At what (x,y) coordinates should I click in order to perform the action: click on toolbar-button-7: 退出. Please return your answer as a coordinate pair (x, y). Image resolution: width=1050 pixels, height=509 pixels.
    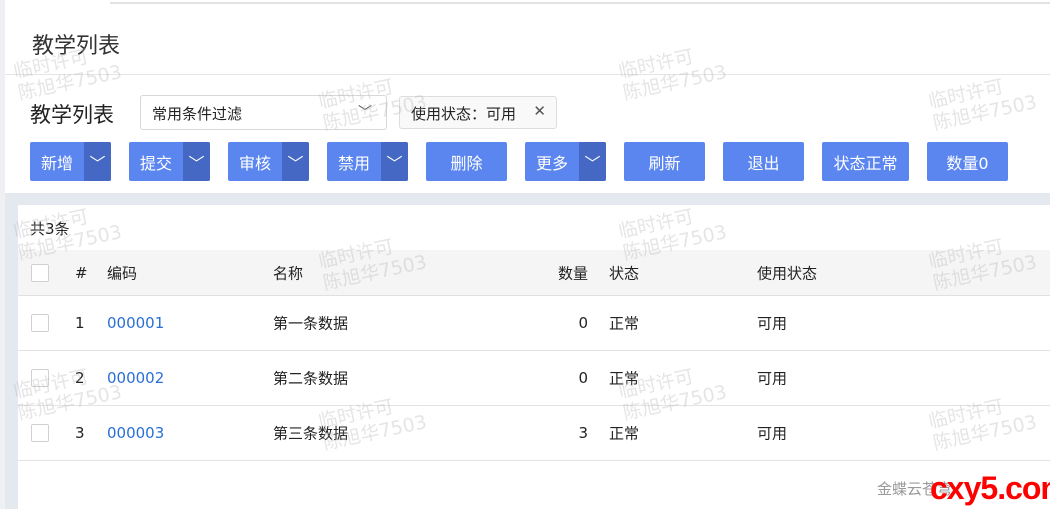
    Looking at the image, I should click on (763, 161).